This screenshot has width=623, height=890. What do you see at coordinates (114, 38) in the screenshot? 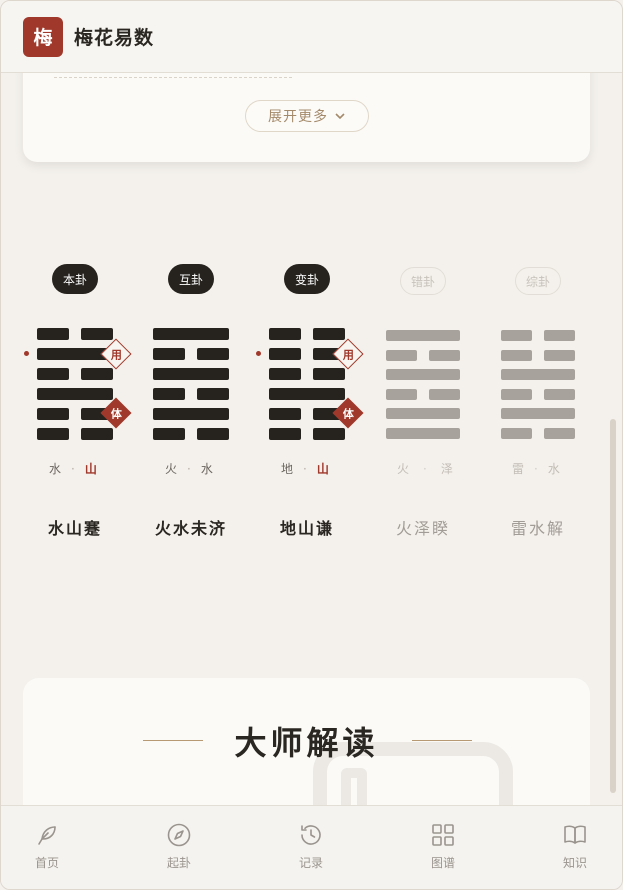
I see `app-title: 梅花易数` at bounding box center [114, 38].